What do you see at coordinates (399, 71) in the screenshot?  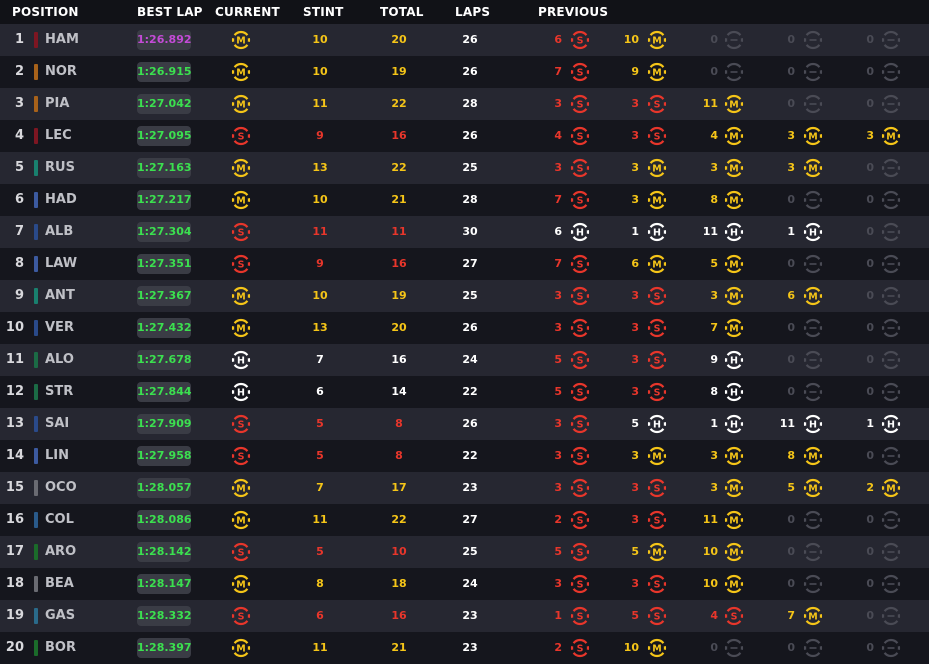 I see `total-laps-on-set: 19` at bounding box center [399, 71].